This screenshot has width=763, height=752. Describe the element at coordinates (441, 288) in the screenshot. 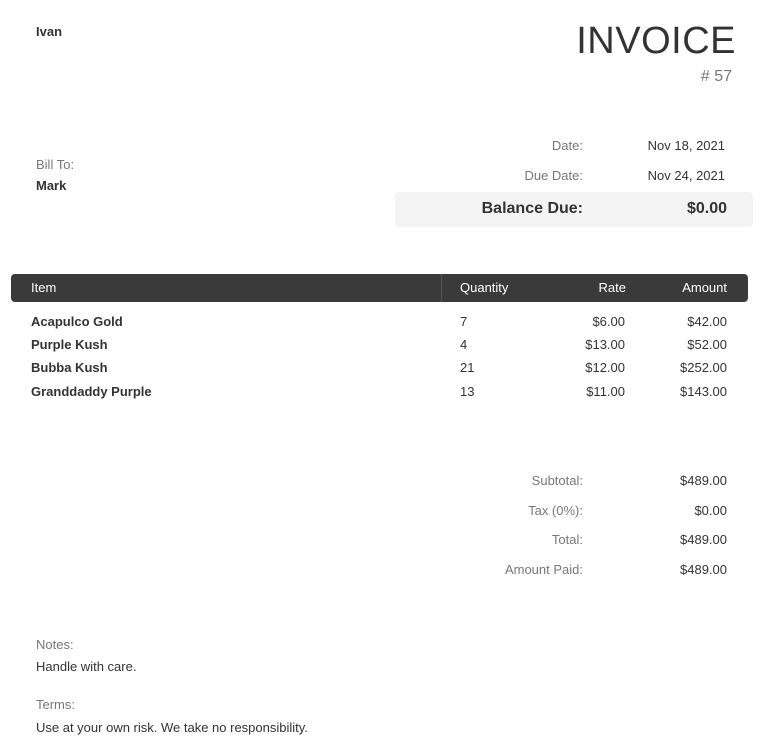

I see `header-divider` at that location.